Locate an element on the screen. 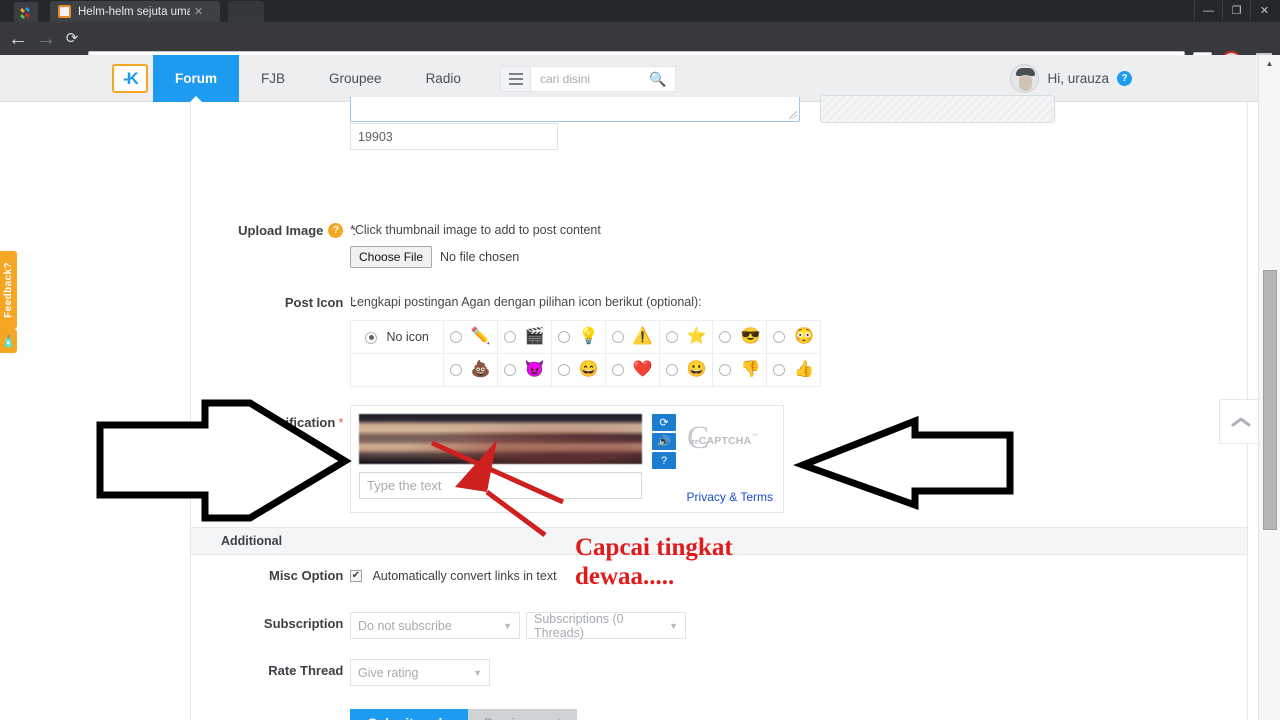  back-button: ← is located at coordinates (18, 38).